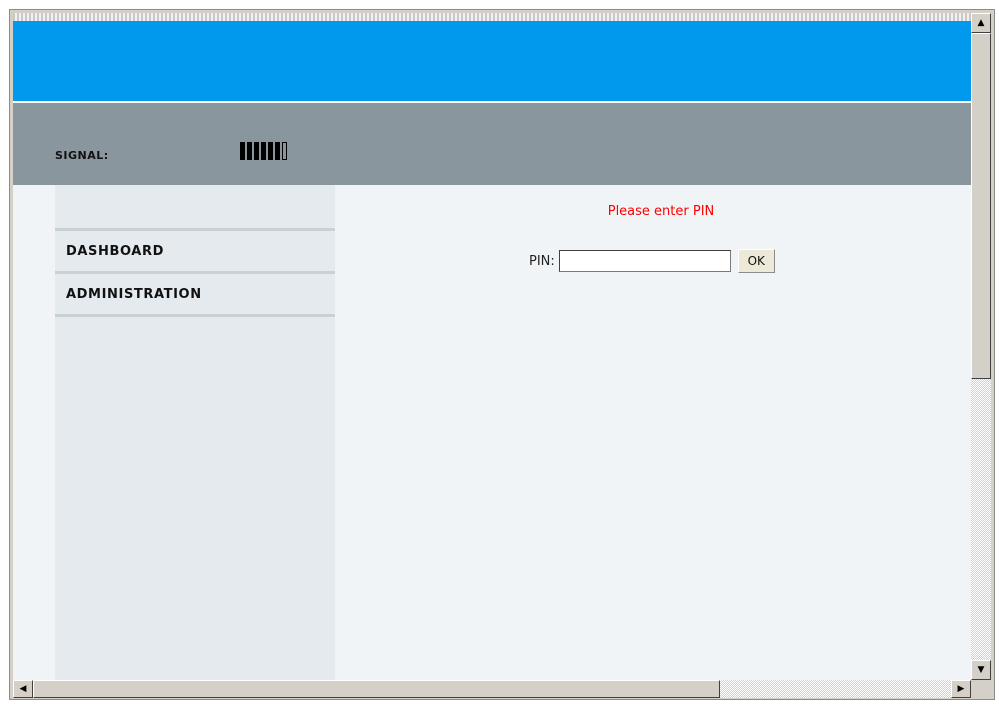 This screenshot has height=704, width=999. What do you see at coordinates (195, 252) in the screenshot?
I see `sidebar-item-dashboard: DASHBOARD` at bounding box center [195, 252].